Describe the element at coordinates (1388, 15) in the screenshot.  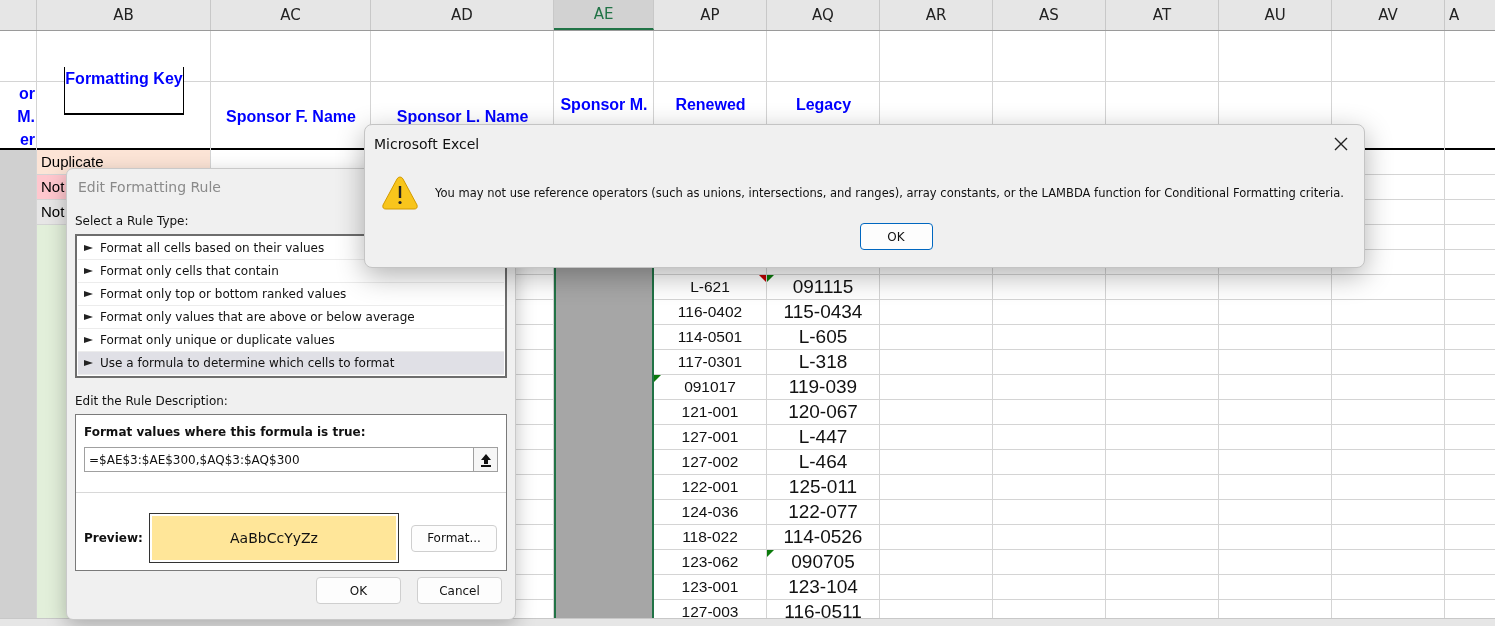
I see `column-header: AV` at that location.